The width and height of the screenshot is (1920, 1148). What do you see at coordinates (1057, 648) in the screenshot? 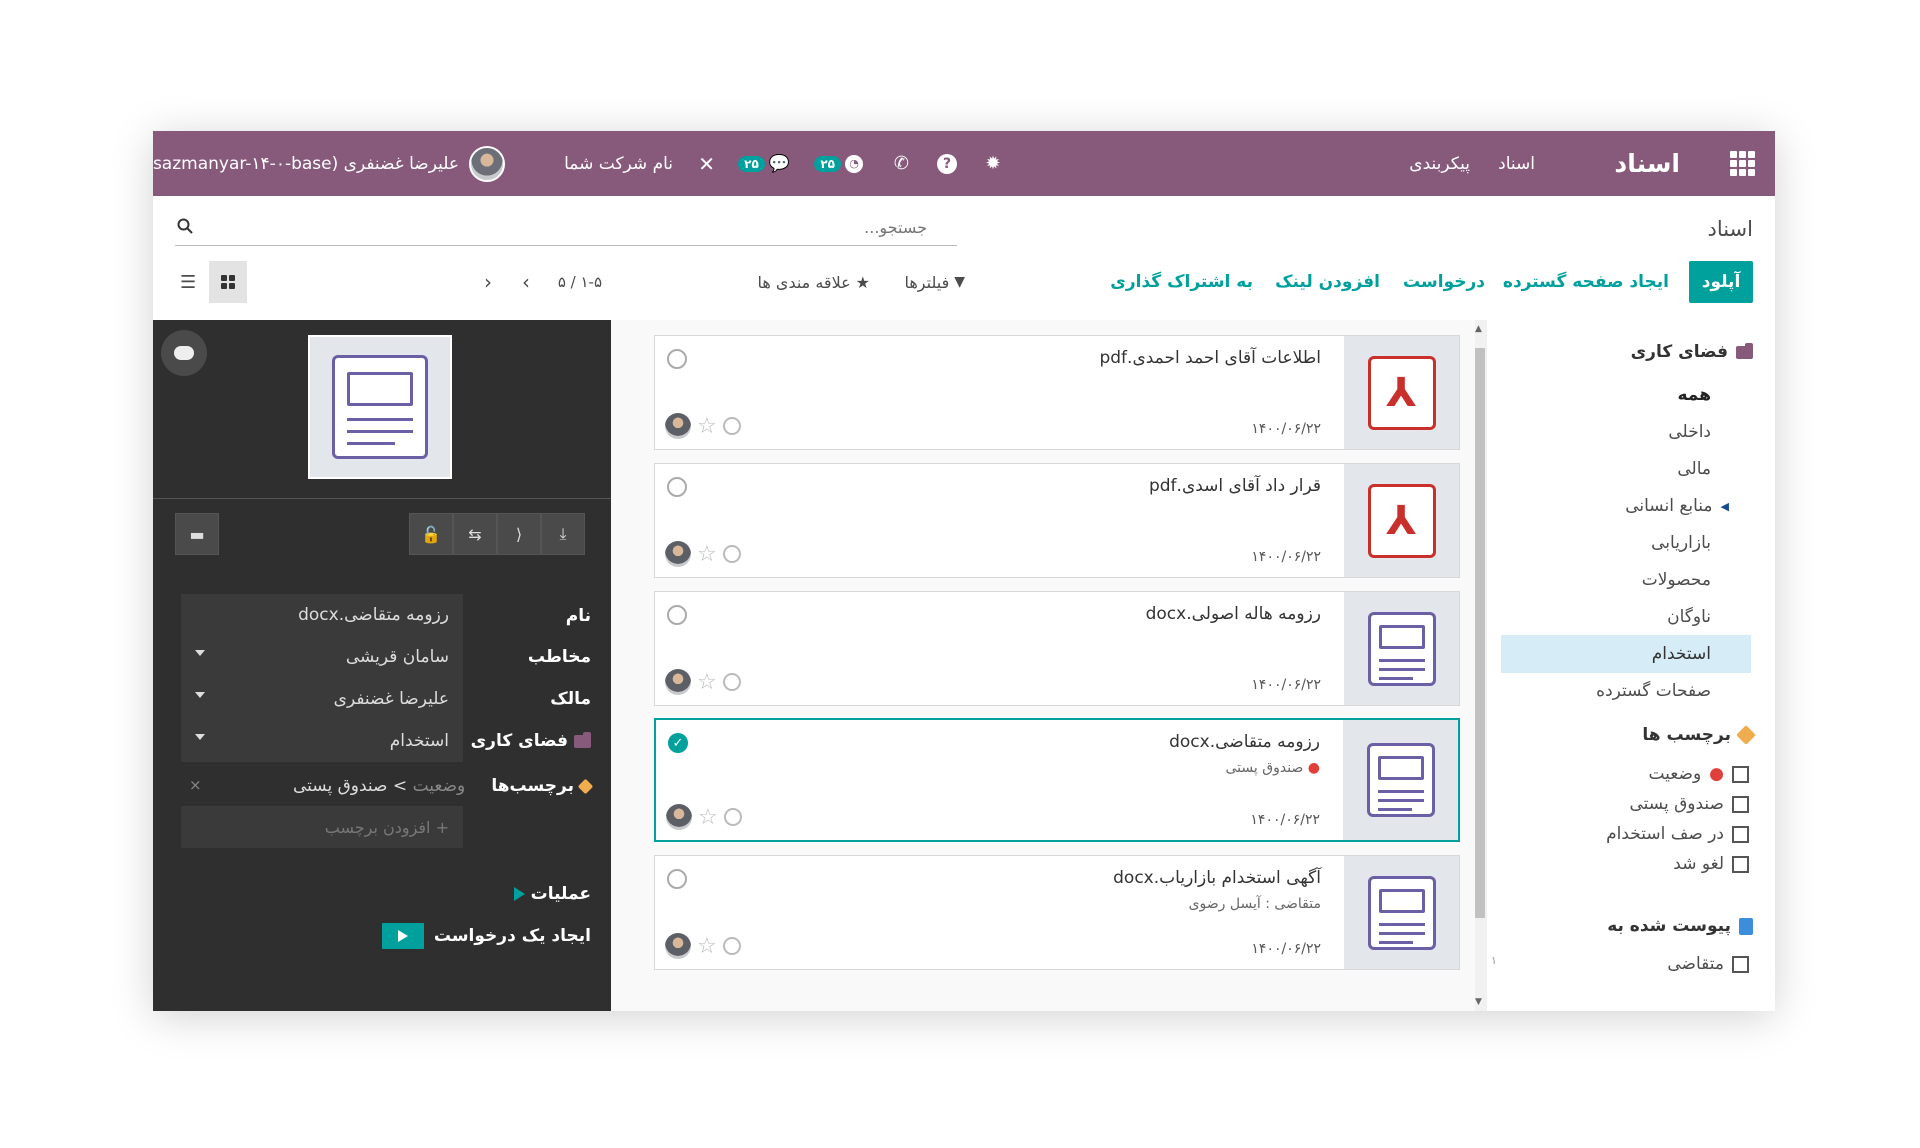
I see `document-card: رزومه هاله اصولی.docx ۱۴۰۰/۰۶/۲۲ ☆` at bounding box center [1057, 648].